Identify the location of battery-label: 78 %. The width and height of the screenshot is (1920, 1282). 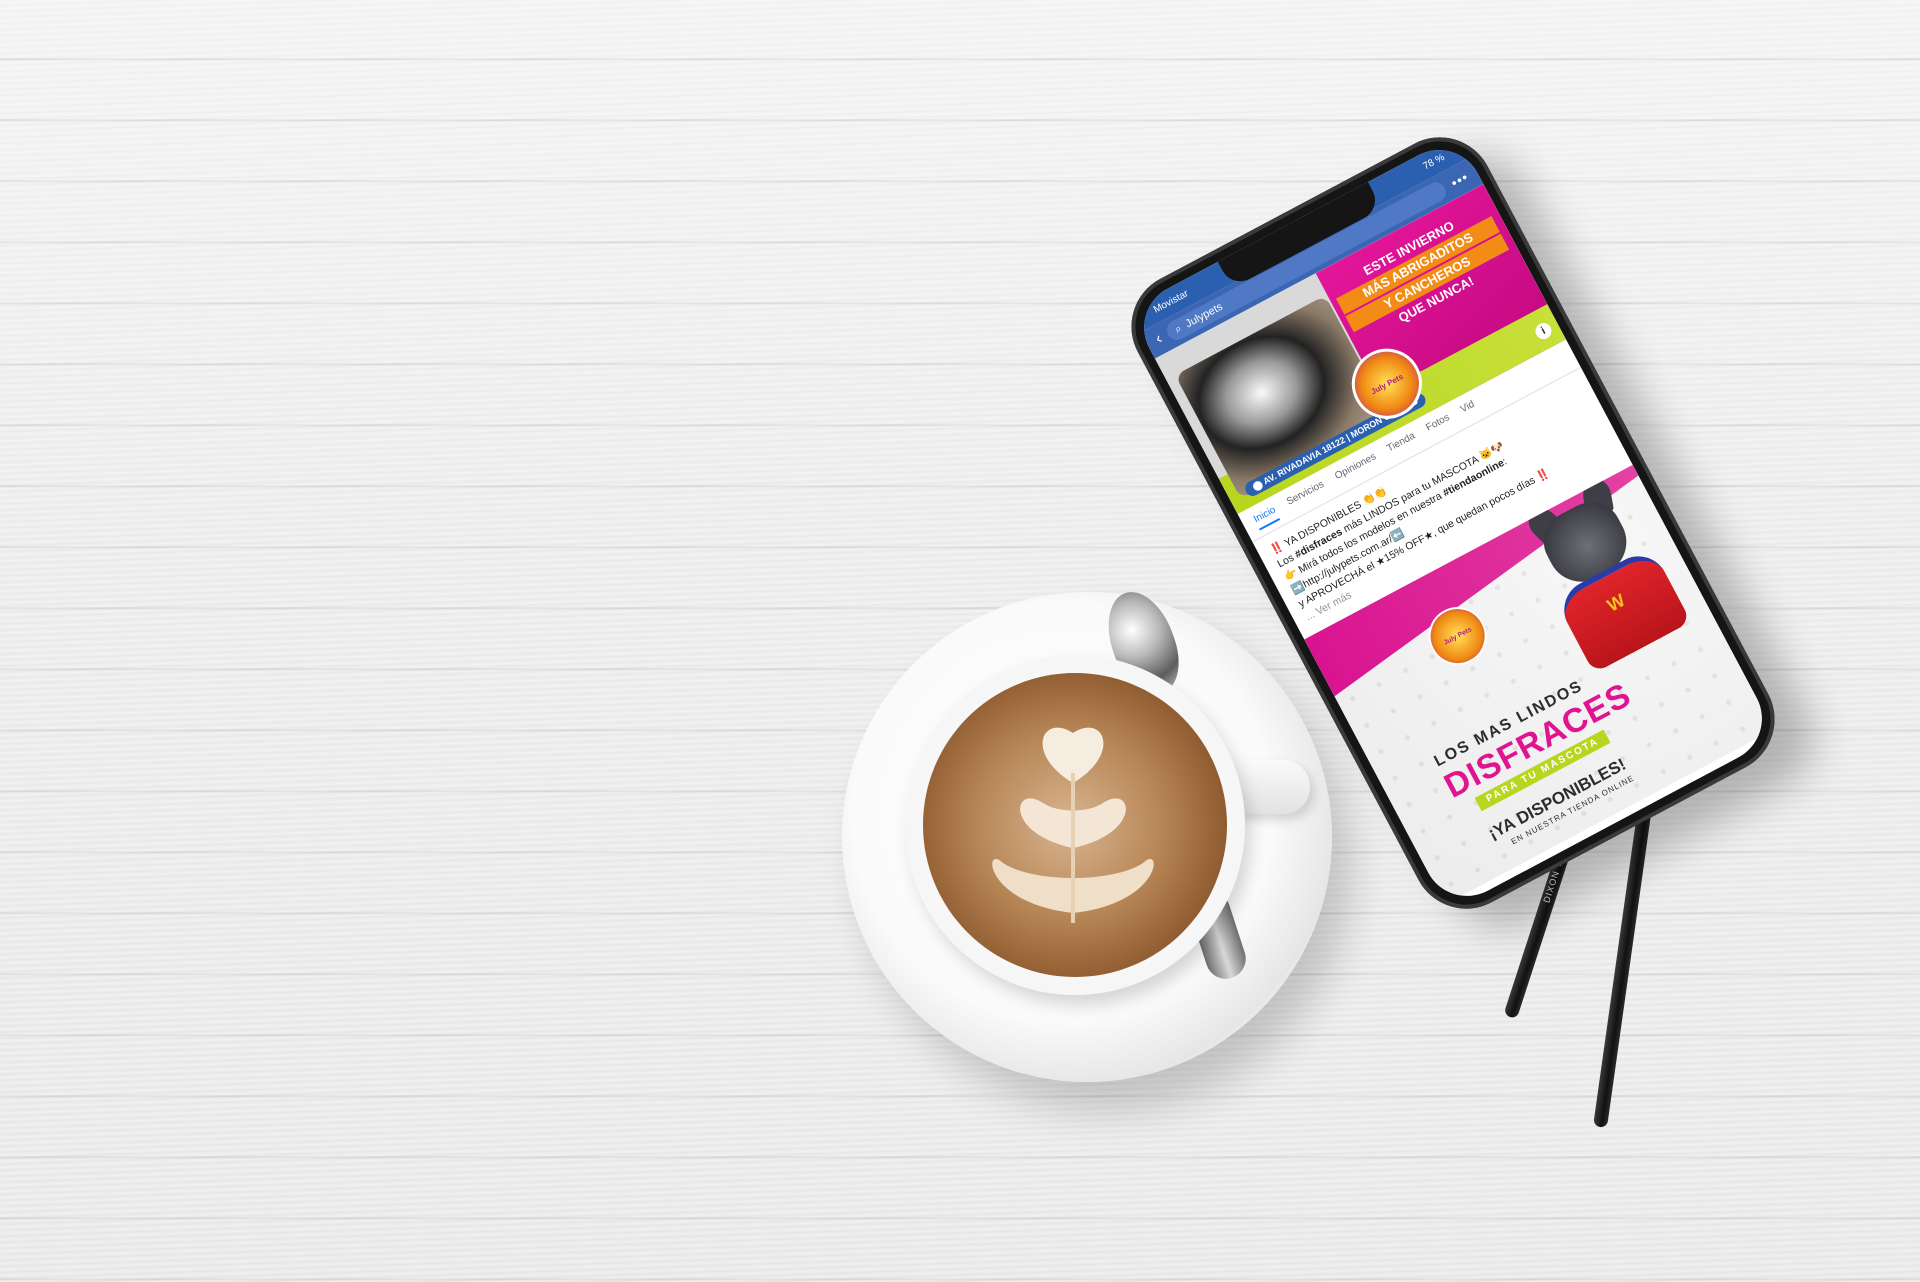
(1434, 161).